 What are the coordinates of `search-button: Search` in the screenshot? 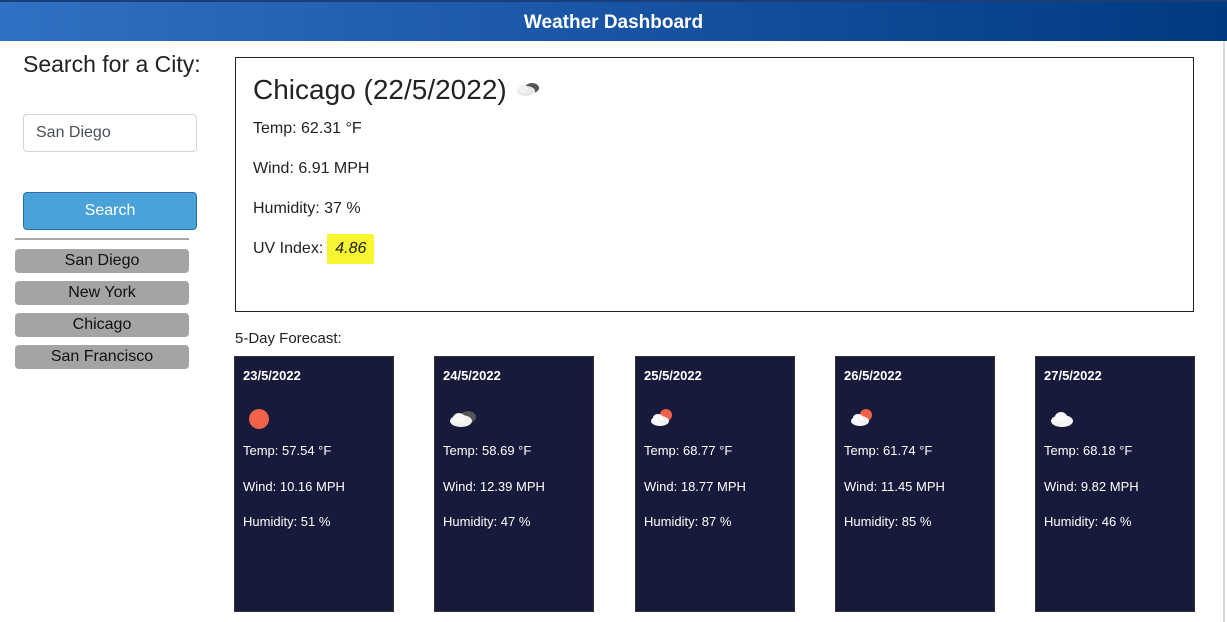 It's located at (110, 211).